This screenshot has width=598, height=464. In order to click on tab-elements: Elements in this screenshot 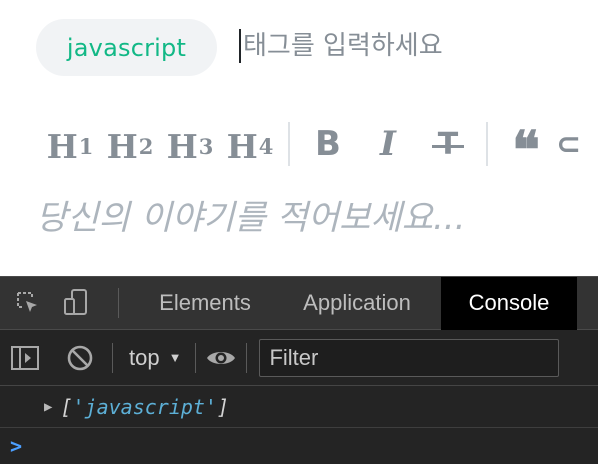, I will do `click(205, 303)`.